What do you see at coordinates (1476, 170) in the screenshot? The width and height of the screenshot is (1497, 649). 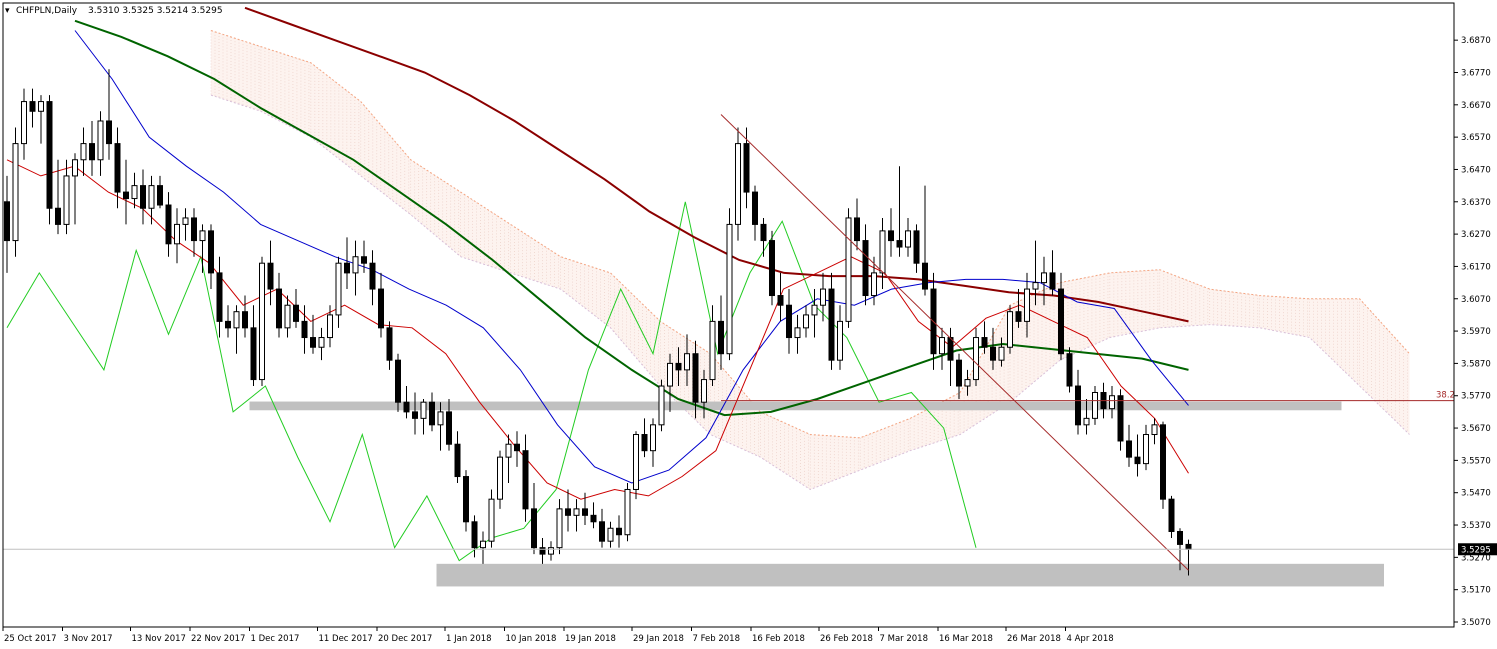 I see `y-tick-label: 3.6470` at bounding box center [1476, 170].